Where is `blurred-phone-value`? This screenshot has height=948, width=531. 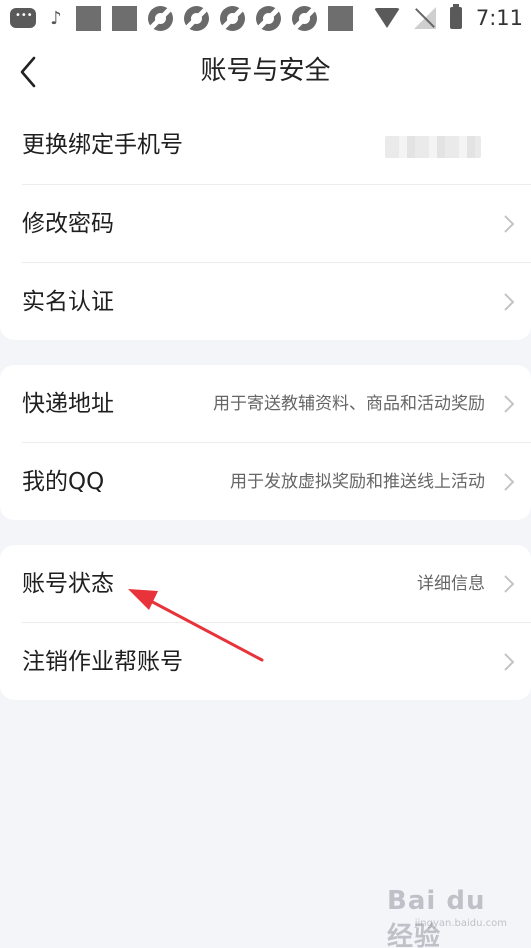 blurred-phone-value is located at coordinates (433, 147).